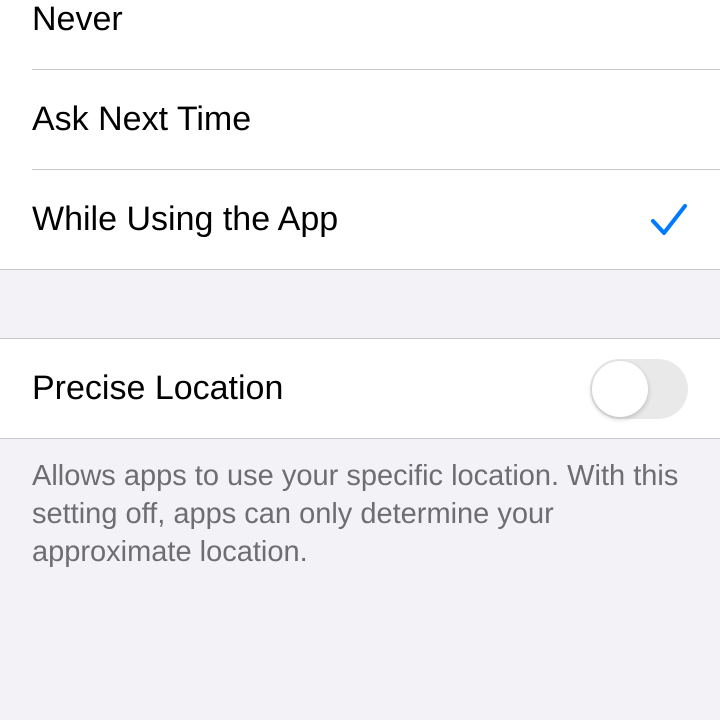  I want to click on toggle-switch, so click(639, 388).